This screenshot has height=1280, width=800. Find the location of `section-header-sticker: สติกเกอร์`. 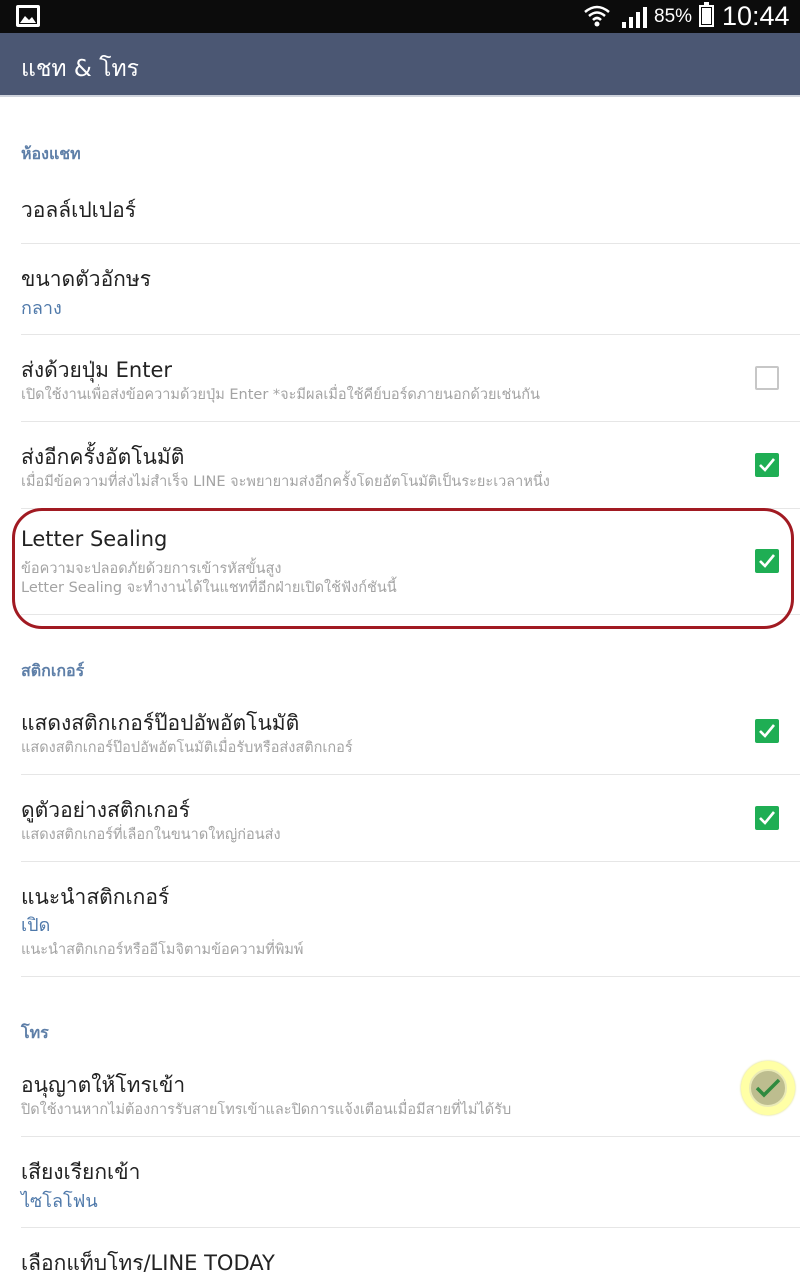

section-header-sticker: สติกเกอร์ is located at coordinates (53, 670).